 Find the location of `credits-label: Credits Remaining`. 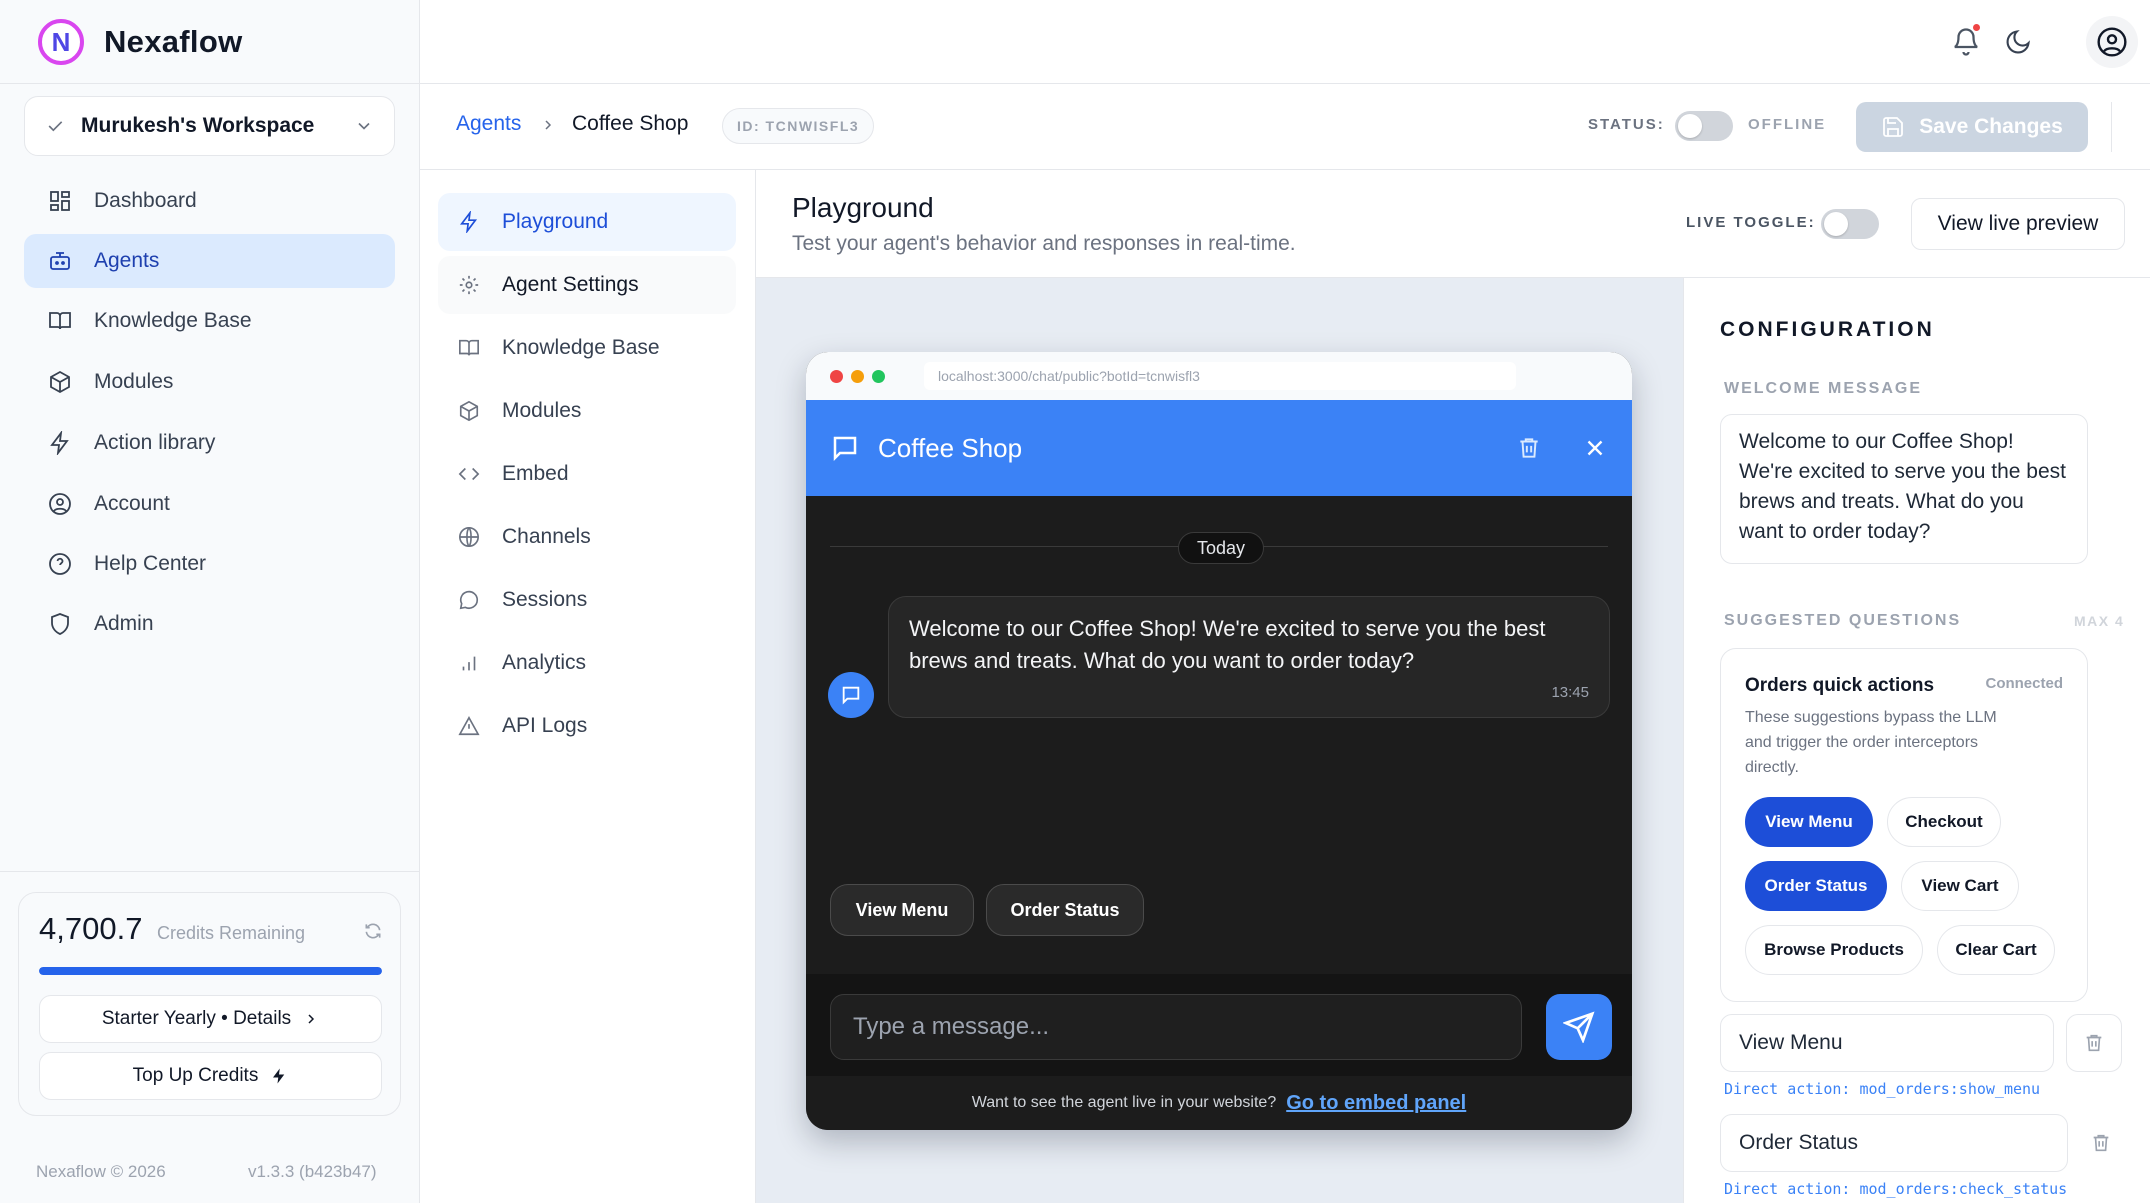

credits-label: Credits Remaining is located at coordinates (231, 933).